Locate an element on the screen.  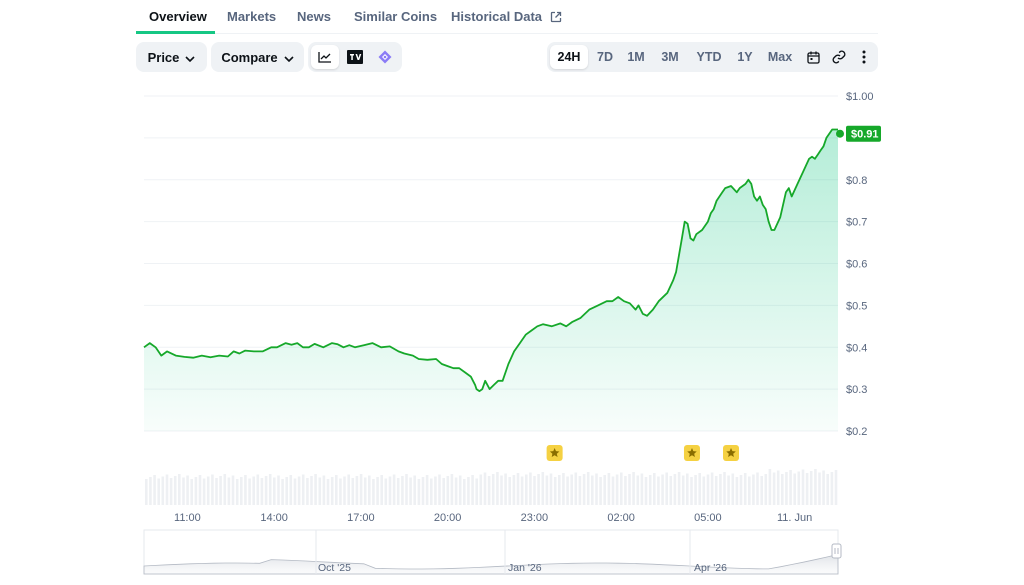
x-tick-label: 11:00 is located at coordinates (187, 518).